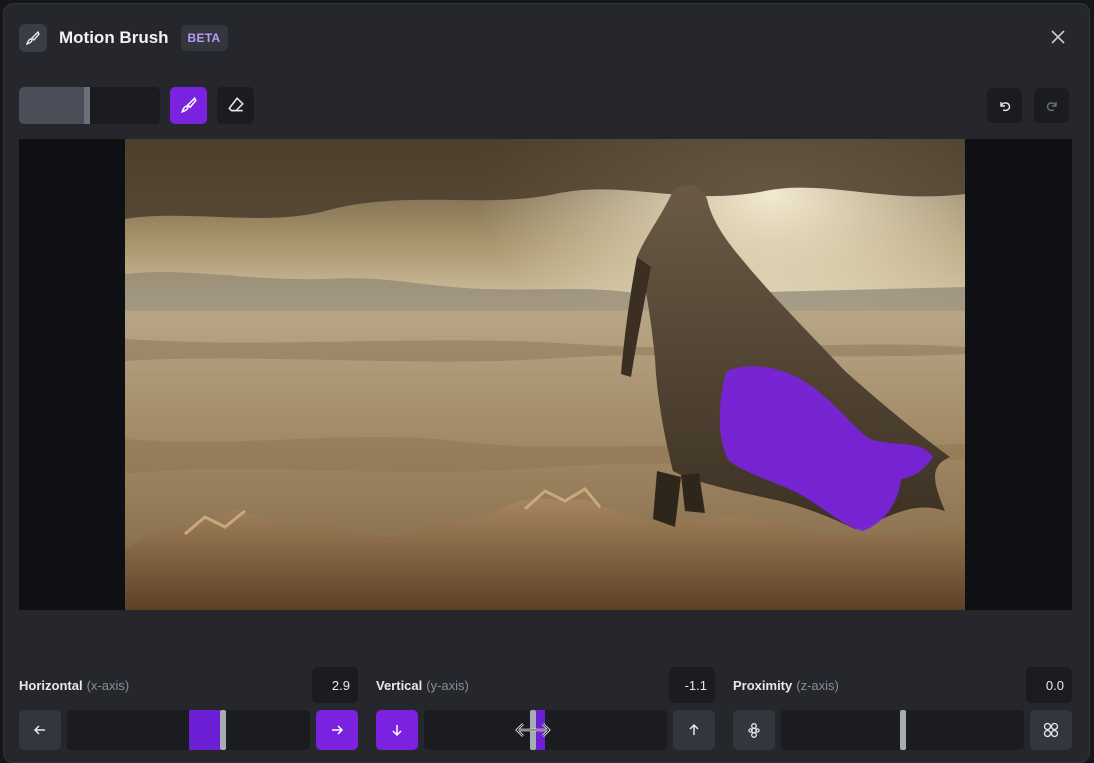  I want to click on dialog-header: Motion Brush BETA, so click(123, 38).